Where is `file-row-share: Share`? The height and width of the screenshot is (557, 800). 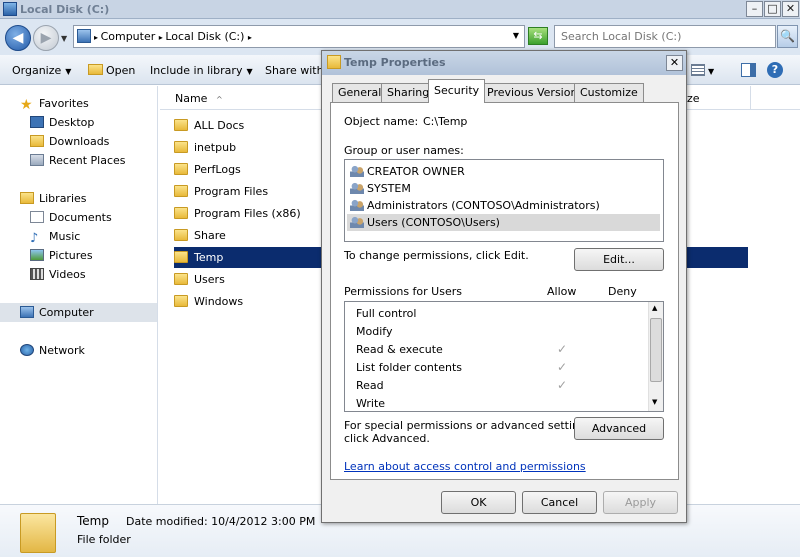
file-row-share: Share is located at coordinates (247, 235).